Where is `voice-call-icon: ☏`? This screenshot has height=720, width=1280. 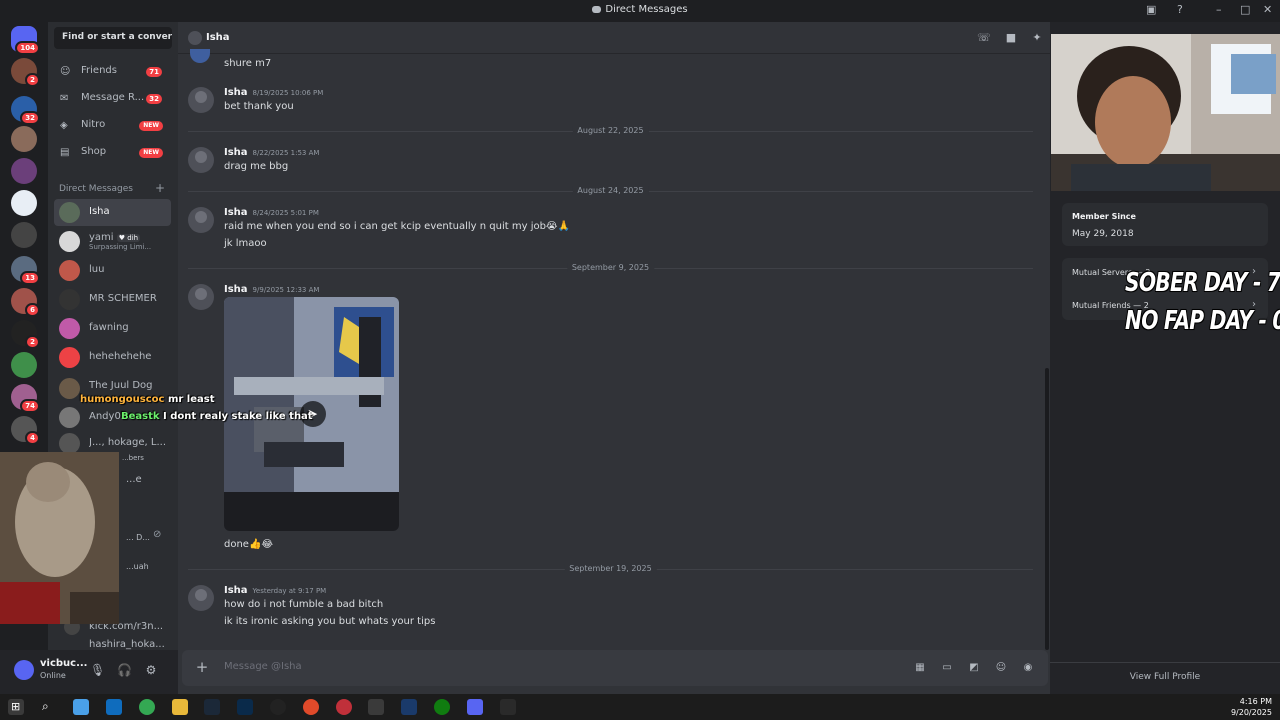
voice-call-icon: ☏ is located at coordinates (984, 38).